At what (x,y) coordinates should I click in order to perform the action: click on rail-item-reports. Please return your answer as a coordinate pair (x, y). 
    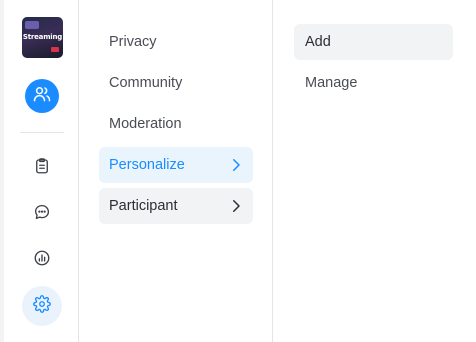
    Looking at the image, I should click on (42, 168).